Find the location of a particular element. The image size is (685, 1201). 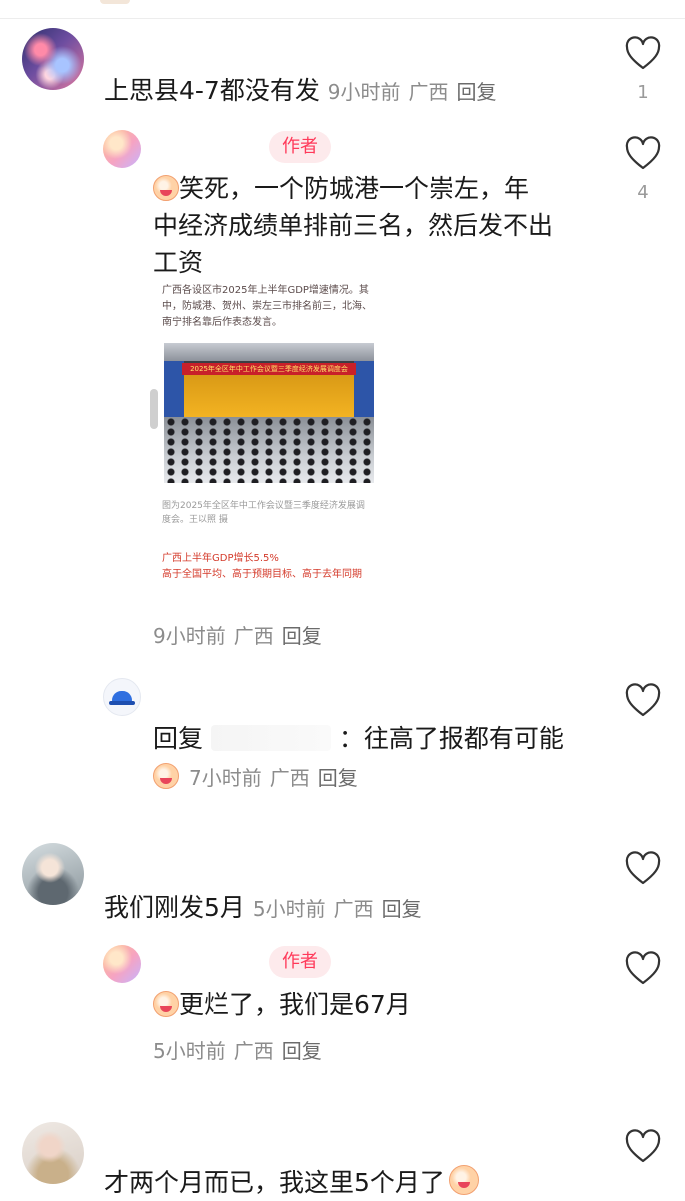

comment-2: 我们刚发5月 5小时前 广西 回复 is located at coordinates (263, 908).